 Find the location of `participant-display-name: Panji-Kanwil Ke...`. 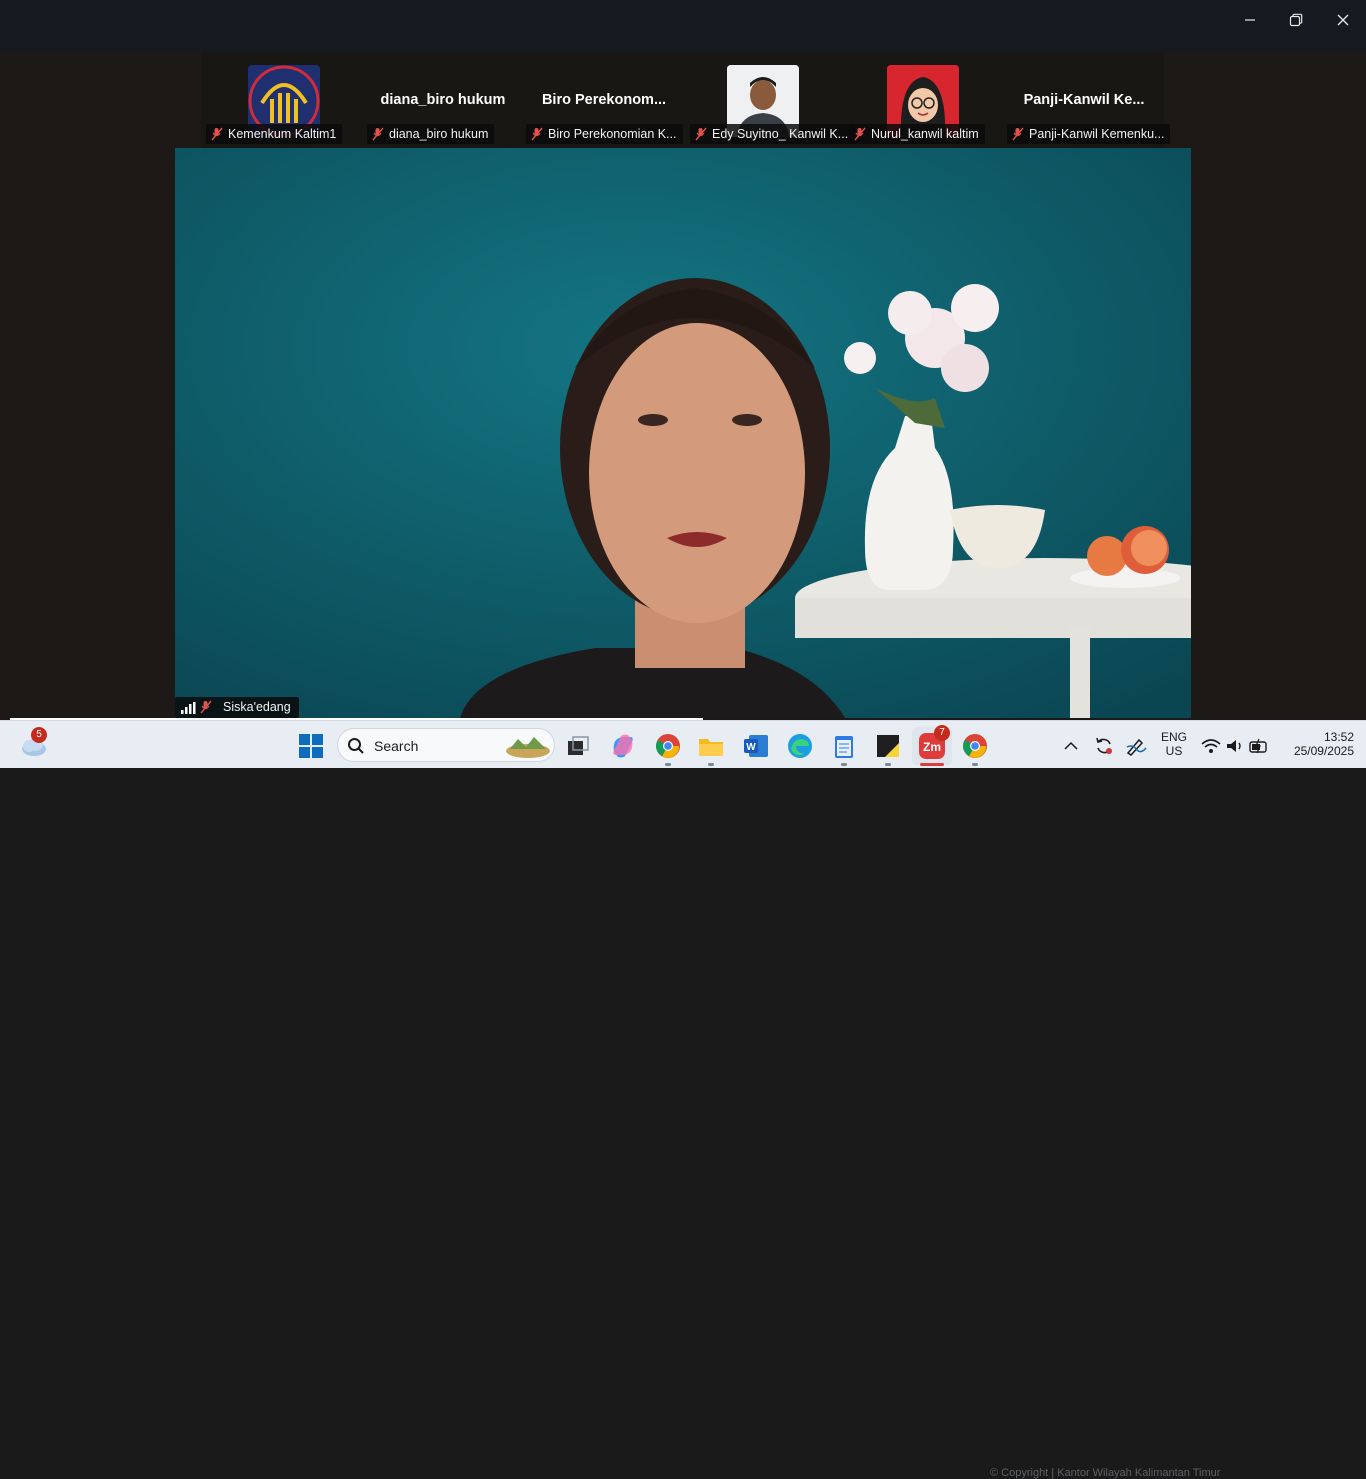

participant-display-name: Panji-Kanwil Ke... is located at coordinates (1084, 100).